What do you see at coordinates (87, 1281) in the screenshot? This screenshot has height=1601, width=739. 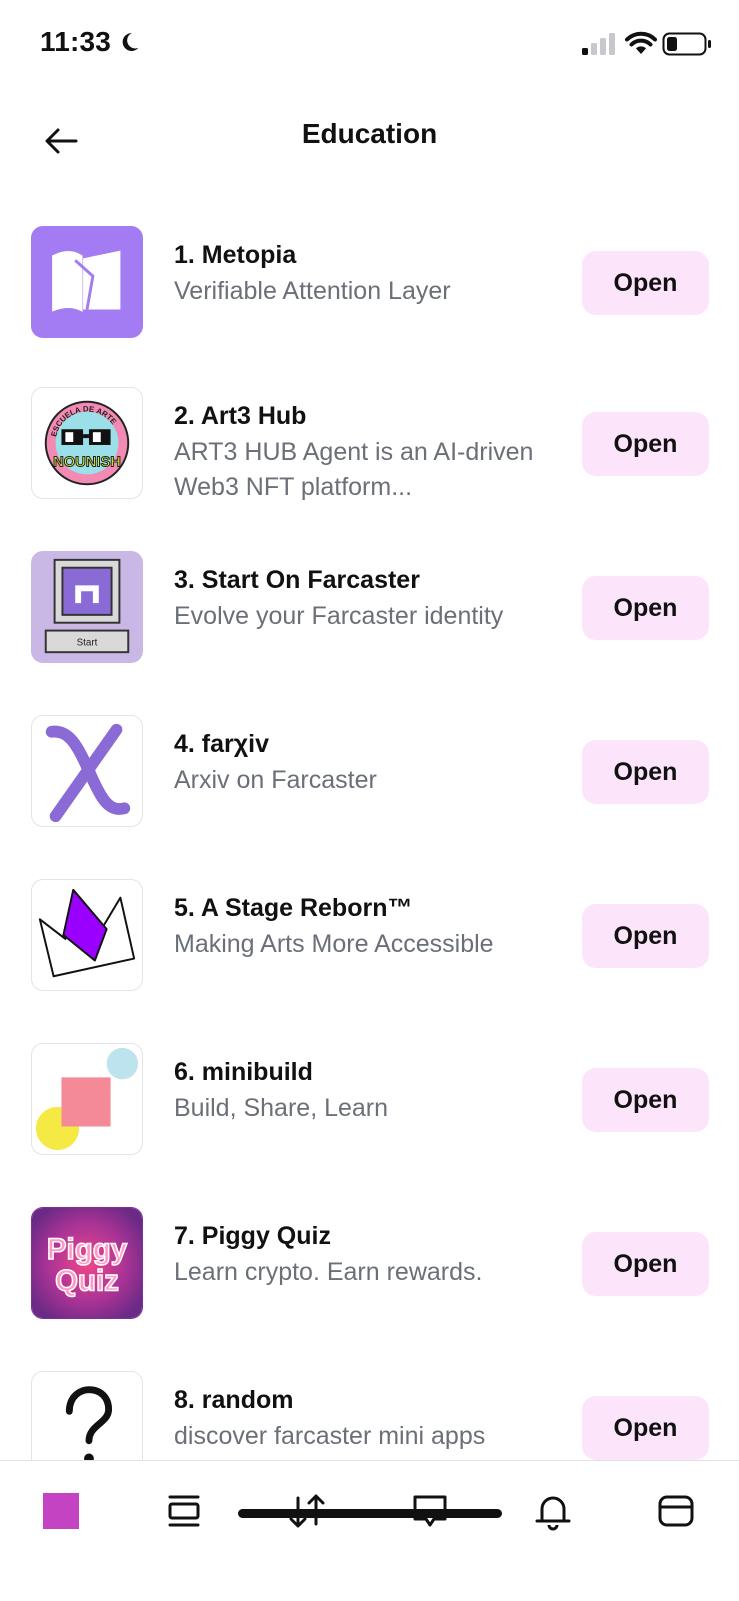 I see `logo-text: Quiz` at bounding box center [87, 1281].